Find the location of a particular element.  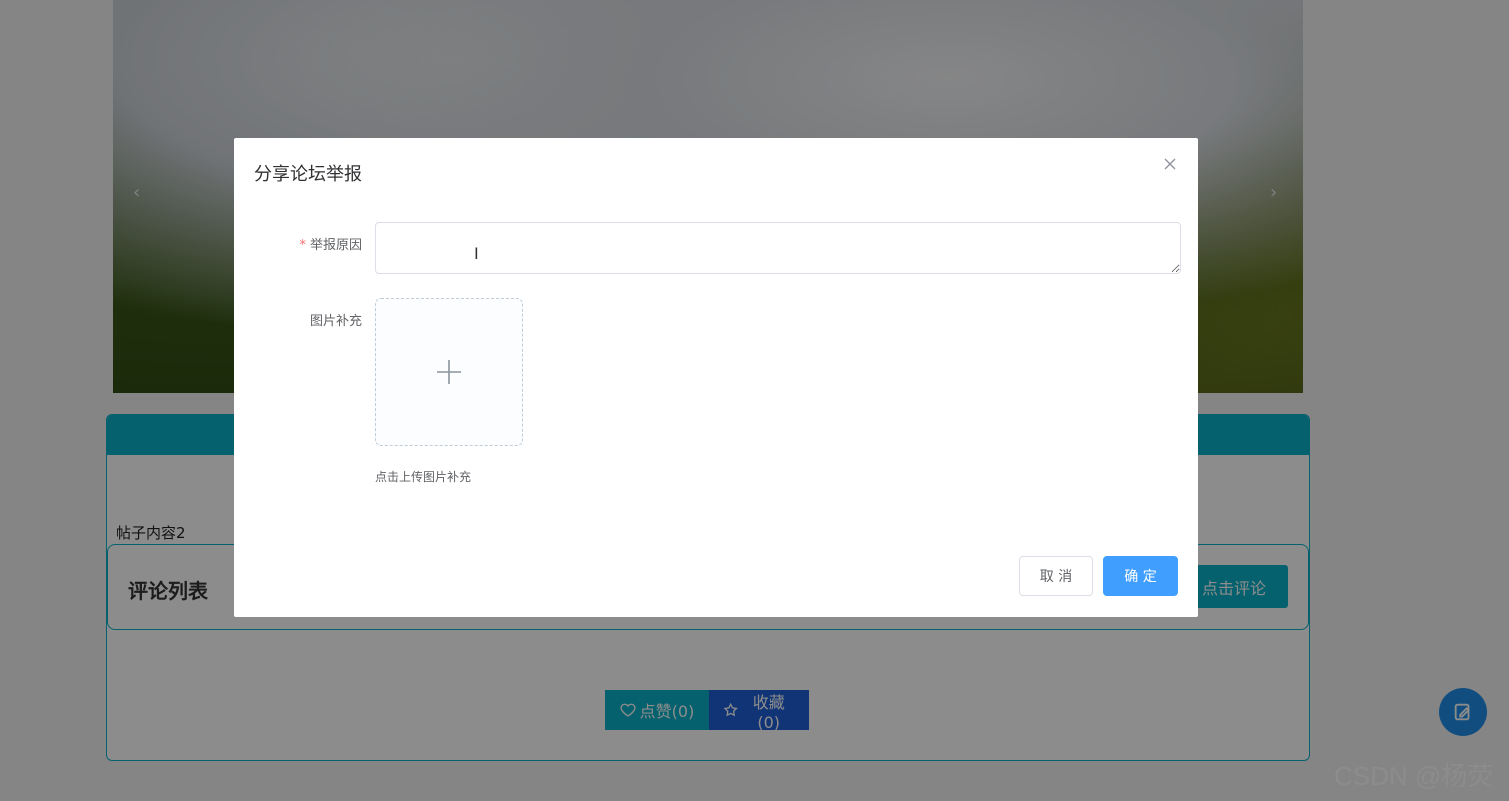

image-upload-box is located at coordinates (449, 372).